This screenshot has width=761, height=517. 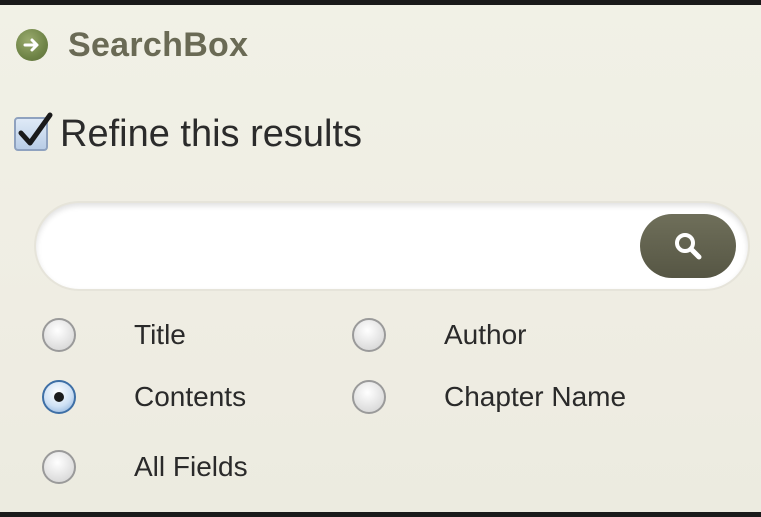 I want to click on option-all-fields: All Fields, so click(x=145, y=467).